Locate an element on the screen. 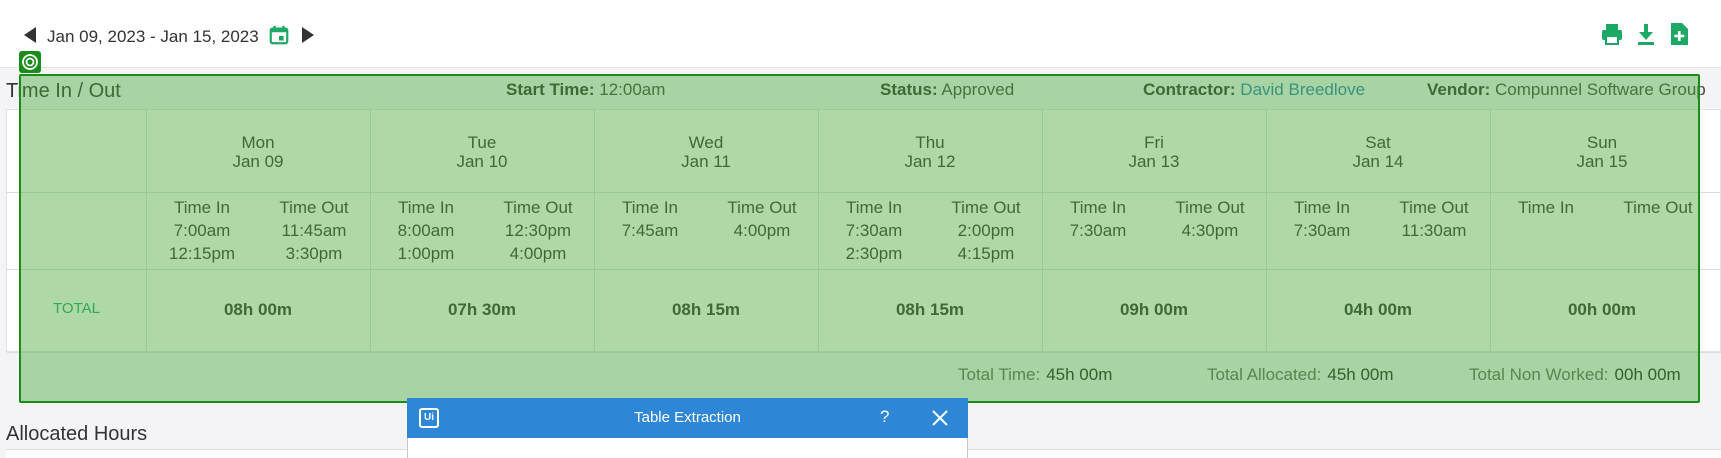  date-range-label: Jan 09, 2023 - Jan 15, 2023 is located at coordinates (153, 36).